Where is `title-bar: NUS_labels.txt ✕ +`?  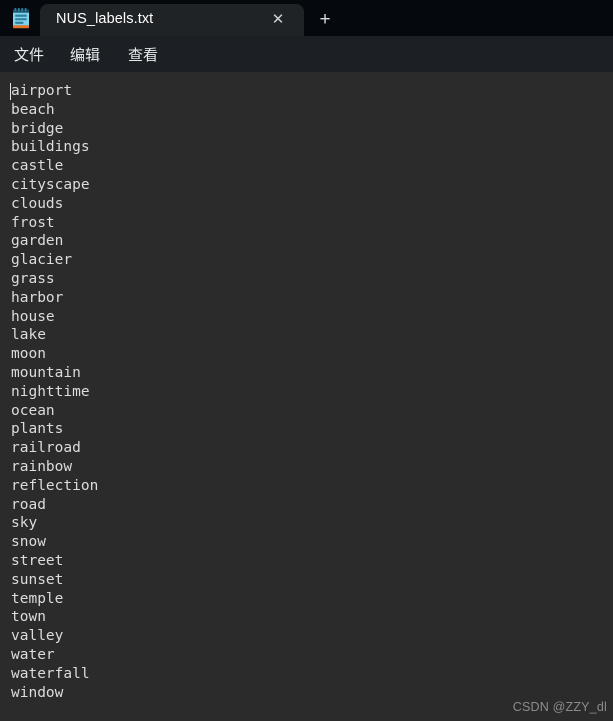 title-bar: NUS_labels.txt ✕ + is located at coordinates (306, 18).